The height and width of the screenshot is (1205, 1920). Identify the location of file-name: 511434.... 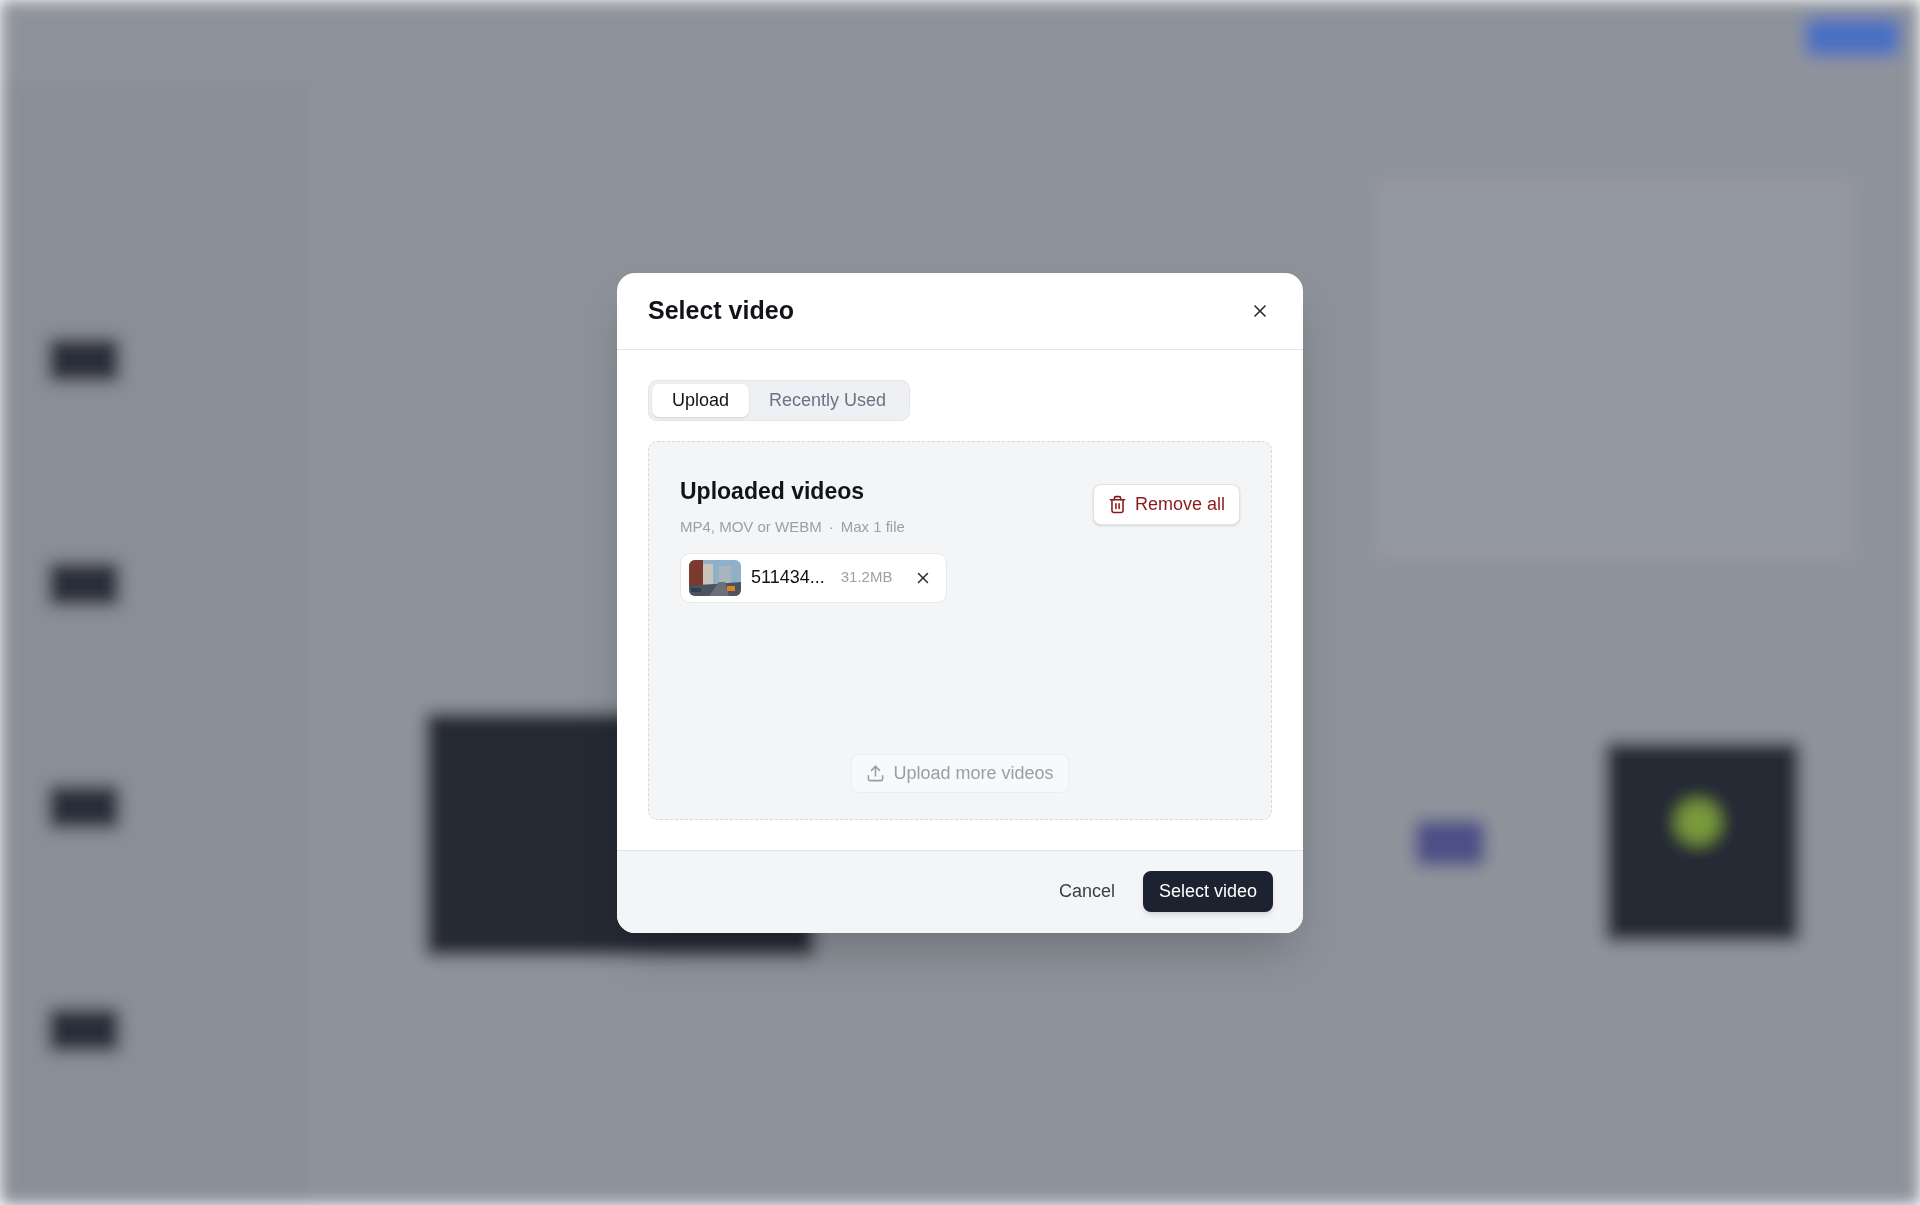
(788, 577).